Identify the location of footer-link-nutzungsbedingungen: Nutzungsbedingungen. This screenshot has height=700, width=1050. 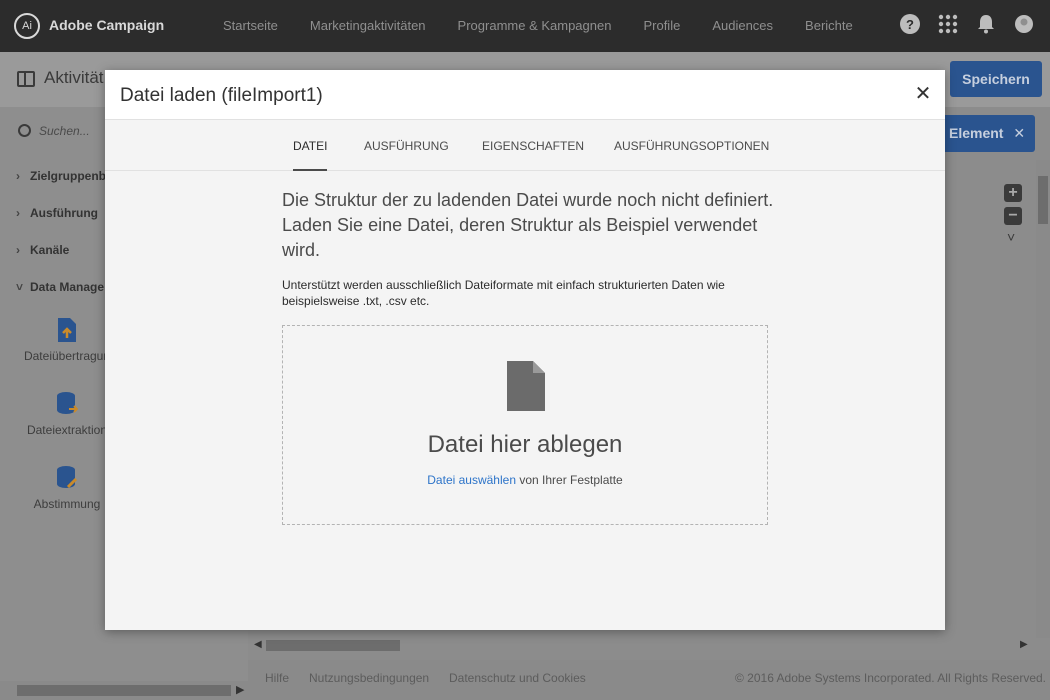
(369, 678).